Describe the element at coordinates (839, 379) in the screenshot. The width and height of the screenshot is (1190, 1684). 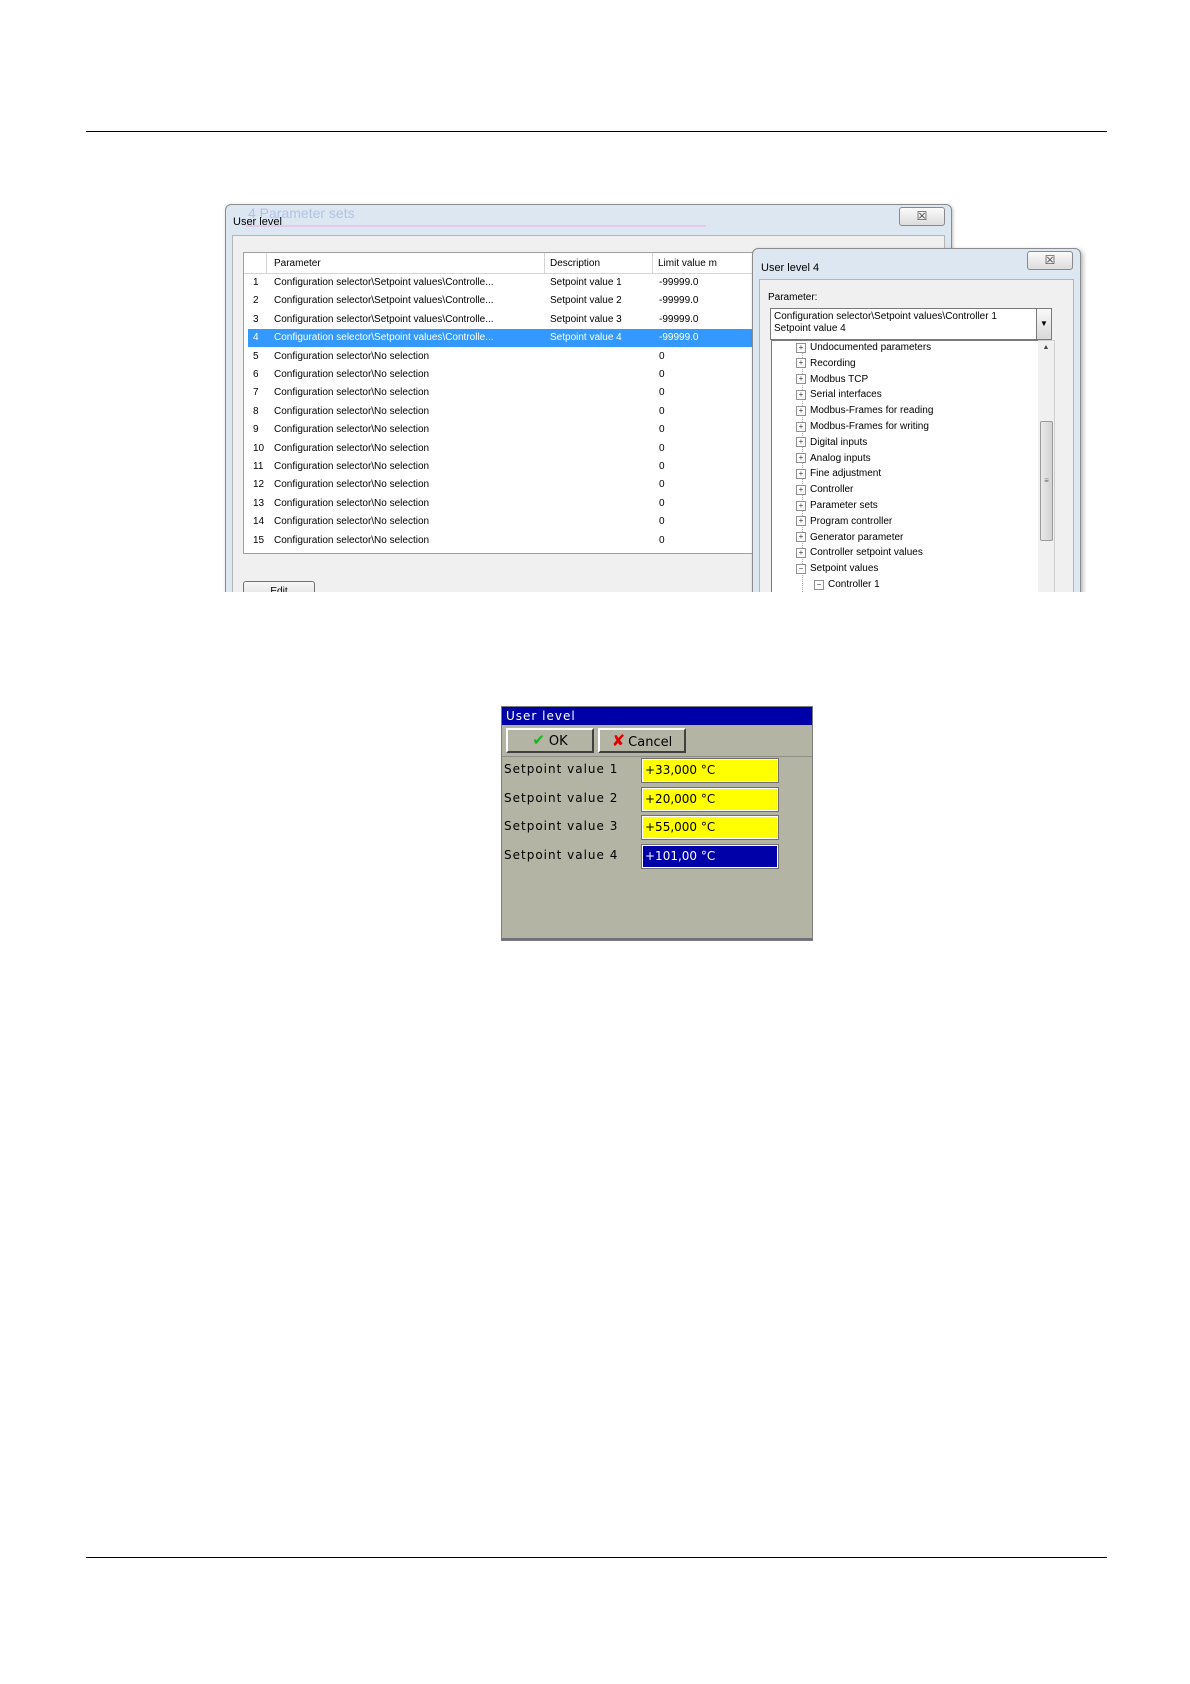
I see `tree-item-label: Modbus TCP` at that location.